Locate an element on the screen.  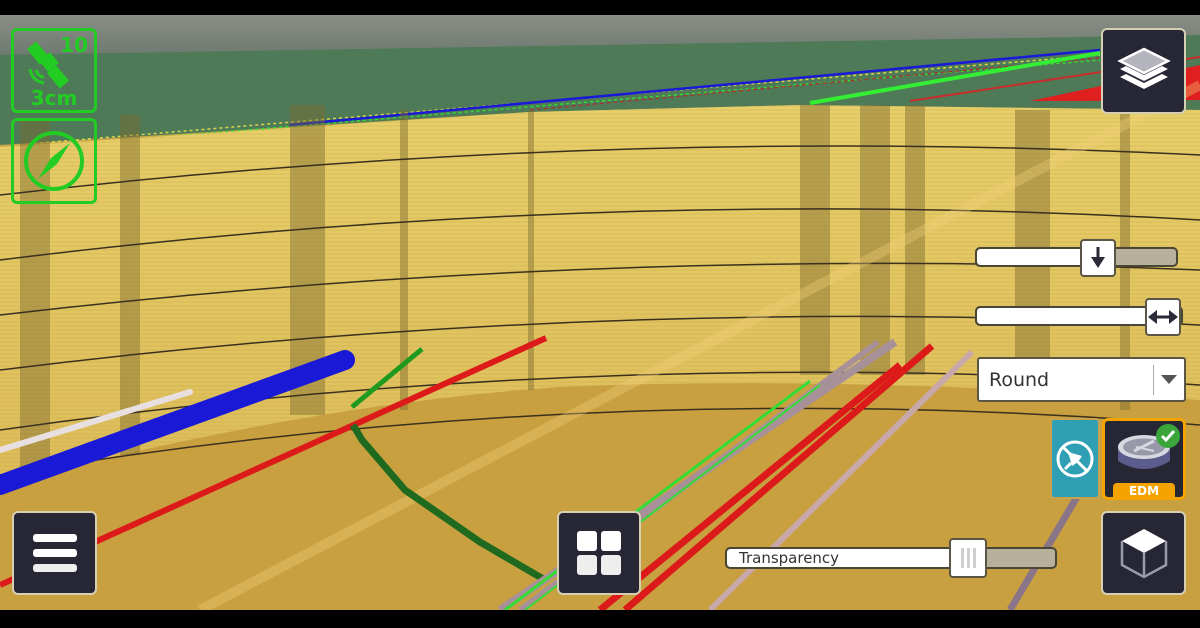
arrow-down-icon is located at coordinates (1098, 257).